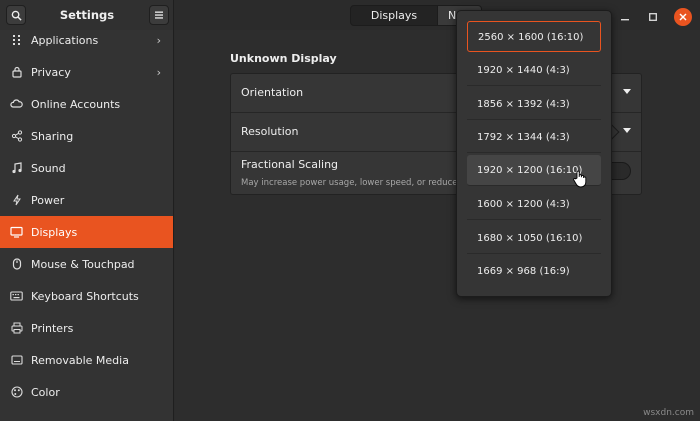 Image resolution: width=700 pixels, height=421 pixels. What do you see at coordinates (16, 232) in the screenshot?
I see `display-icon` at bounding box center [16, 232].